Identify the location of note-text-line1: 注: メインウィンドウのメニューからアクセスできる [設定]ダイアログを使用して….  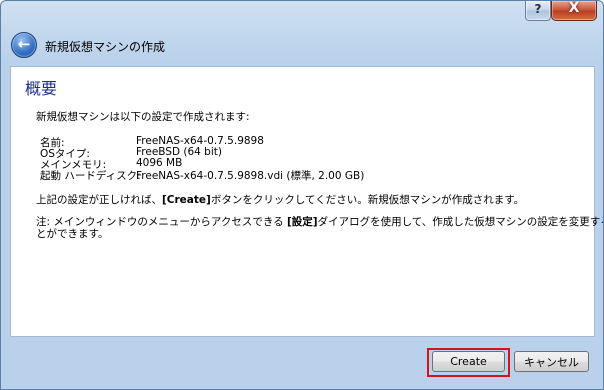
(320, 221).